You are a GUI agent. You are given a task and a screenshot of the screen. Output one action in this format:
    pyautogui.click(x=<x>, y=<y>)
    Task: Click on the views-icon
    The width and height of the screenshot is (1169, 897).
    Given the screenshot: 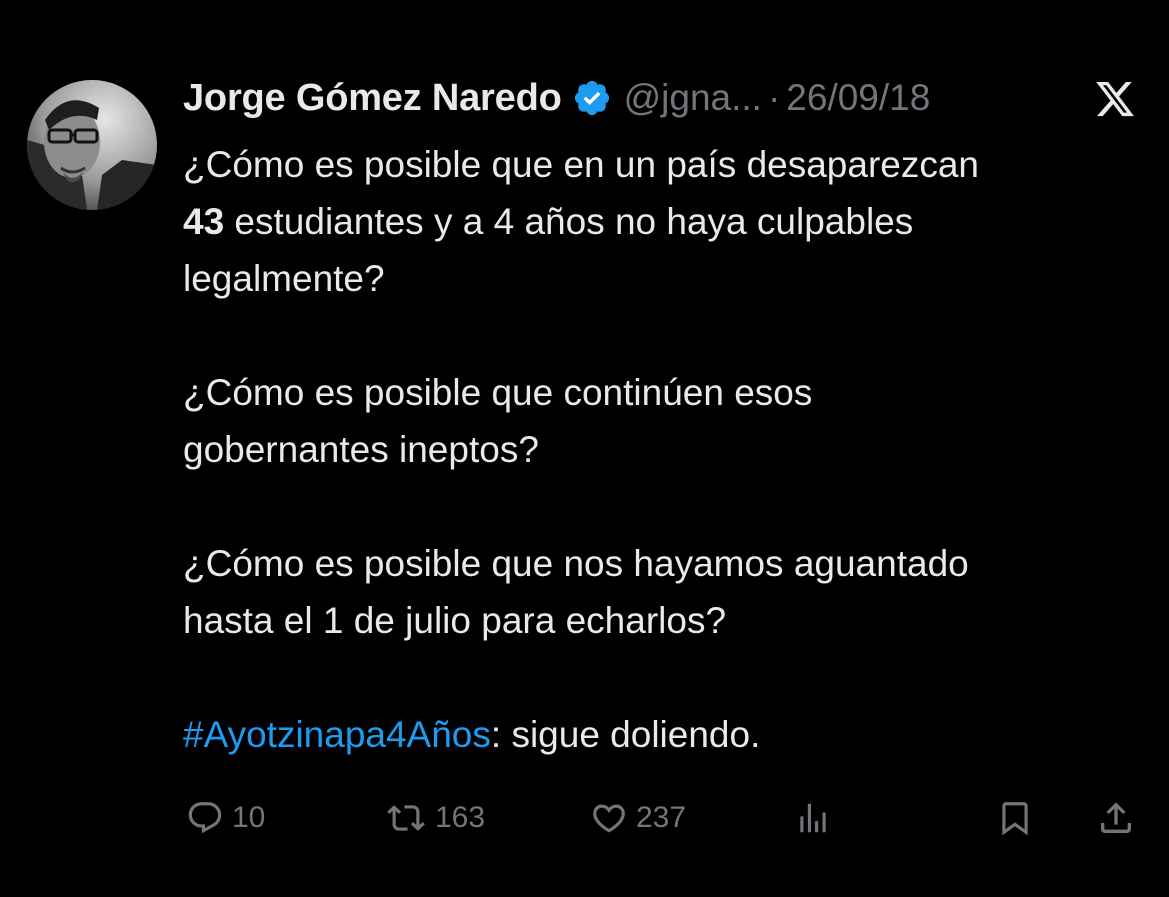 What is the action you would take?
    pyautogui.click(x=813, y=818)
    